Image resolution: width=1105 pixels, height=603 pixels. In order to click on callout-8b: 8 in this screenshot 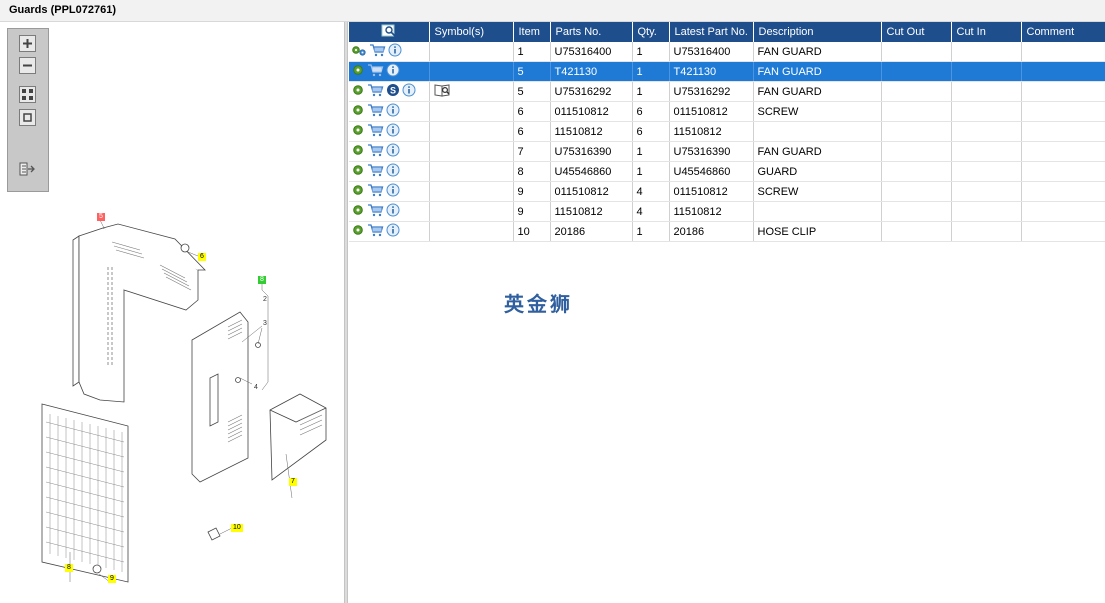, I will do `click(69, 568)`.